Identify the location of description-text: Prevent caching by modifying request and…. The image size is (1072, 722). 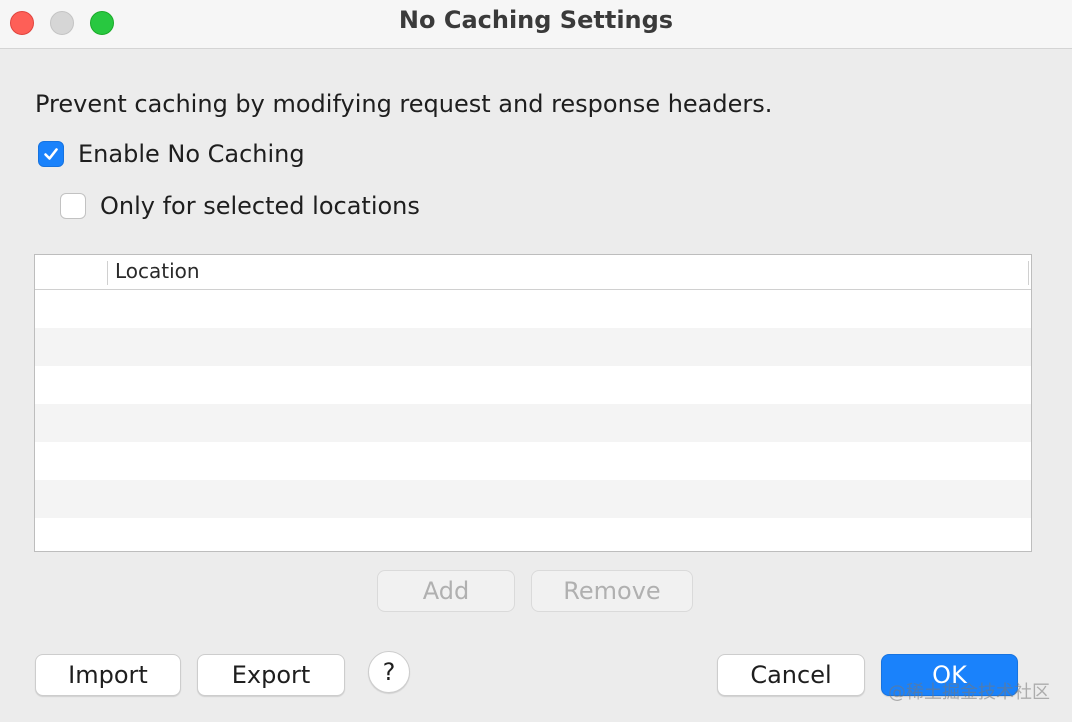
(404, 104).